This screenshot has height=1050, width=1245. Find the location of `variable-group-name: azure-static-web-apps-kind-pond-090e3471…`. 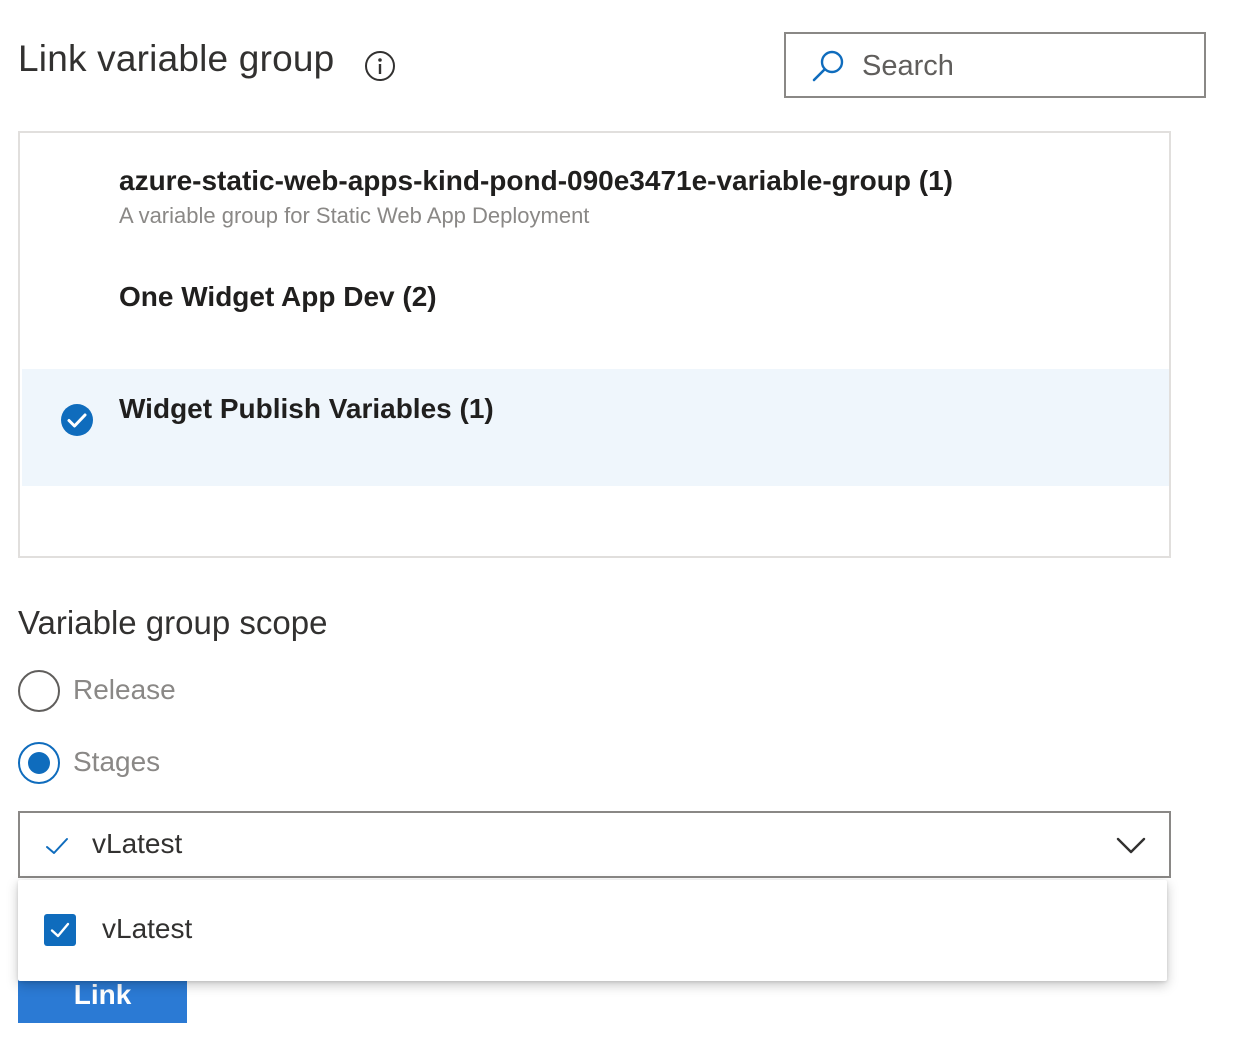

variable-group-name: azure-static-web-apps-kind-pond-090e3471… is located at coordinates (536, 180).